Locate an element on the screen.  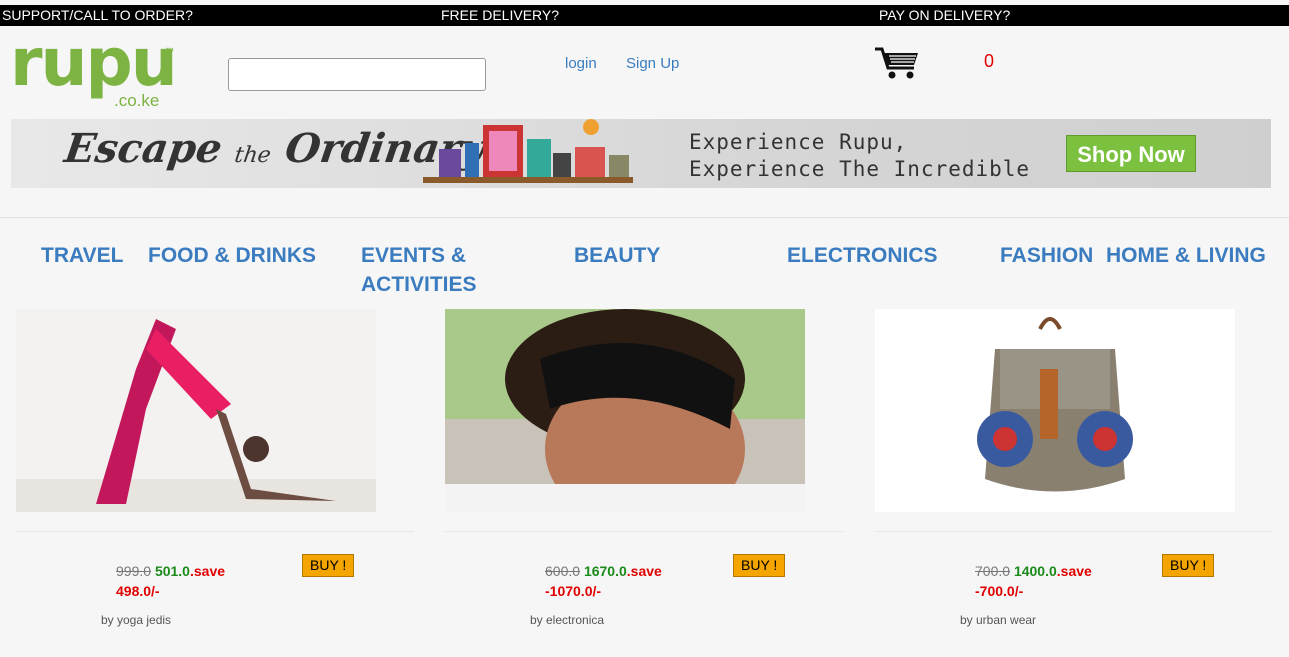
old-price: 700.0 is located at coordinates (993, 571).